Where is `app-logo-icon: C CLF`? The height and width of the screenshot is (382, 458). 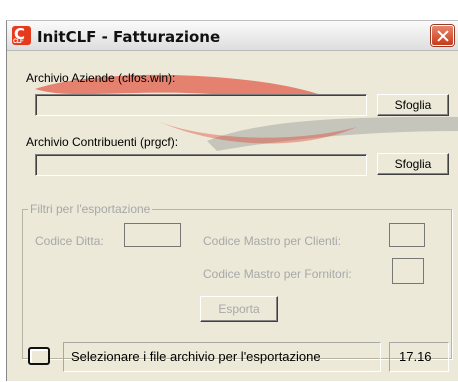
app-logo-icon: C CLF is located at coordinates (21, 35).